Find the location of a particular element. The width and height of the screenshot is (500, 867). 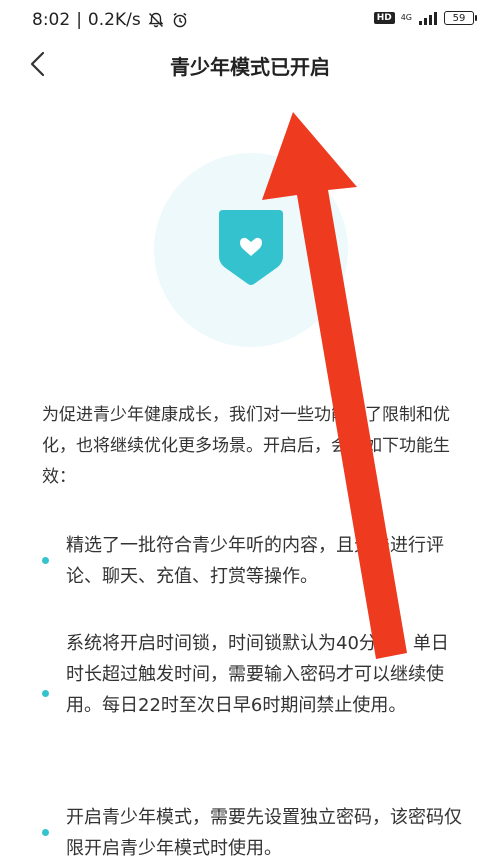

network-type-label: 4G is located at coordinates (406, 17).